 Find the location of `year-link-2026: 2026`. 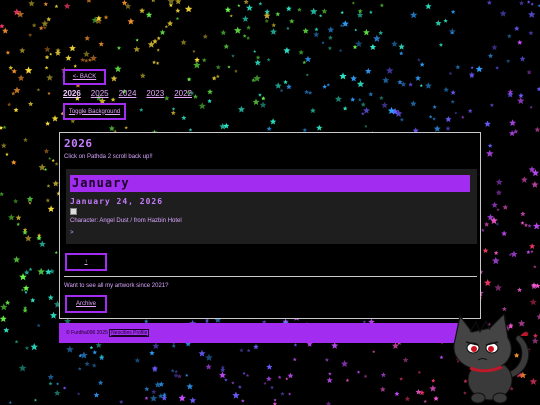

year-link-2026: 2026 is located at coordinates (72, 94).